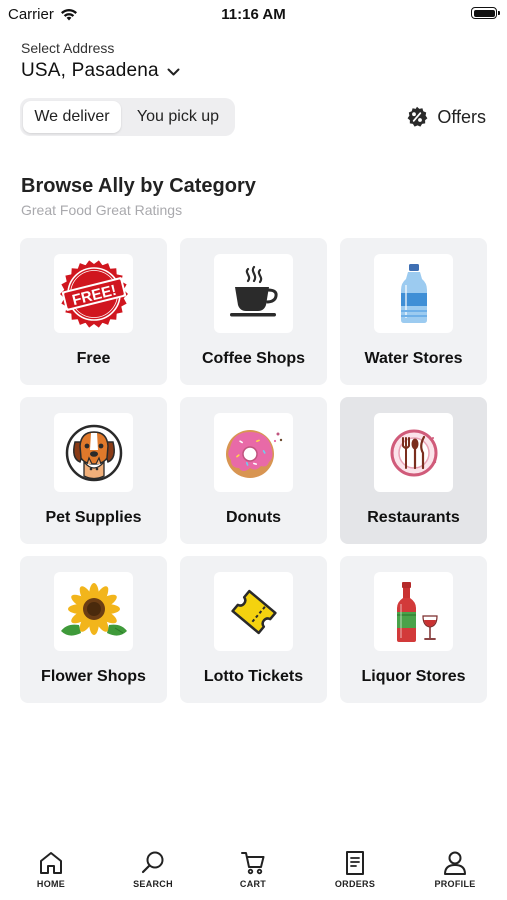  I want to click on category-name: Coffee Shops, so click(253, 358).